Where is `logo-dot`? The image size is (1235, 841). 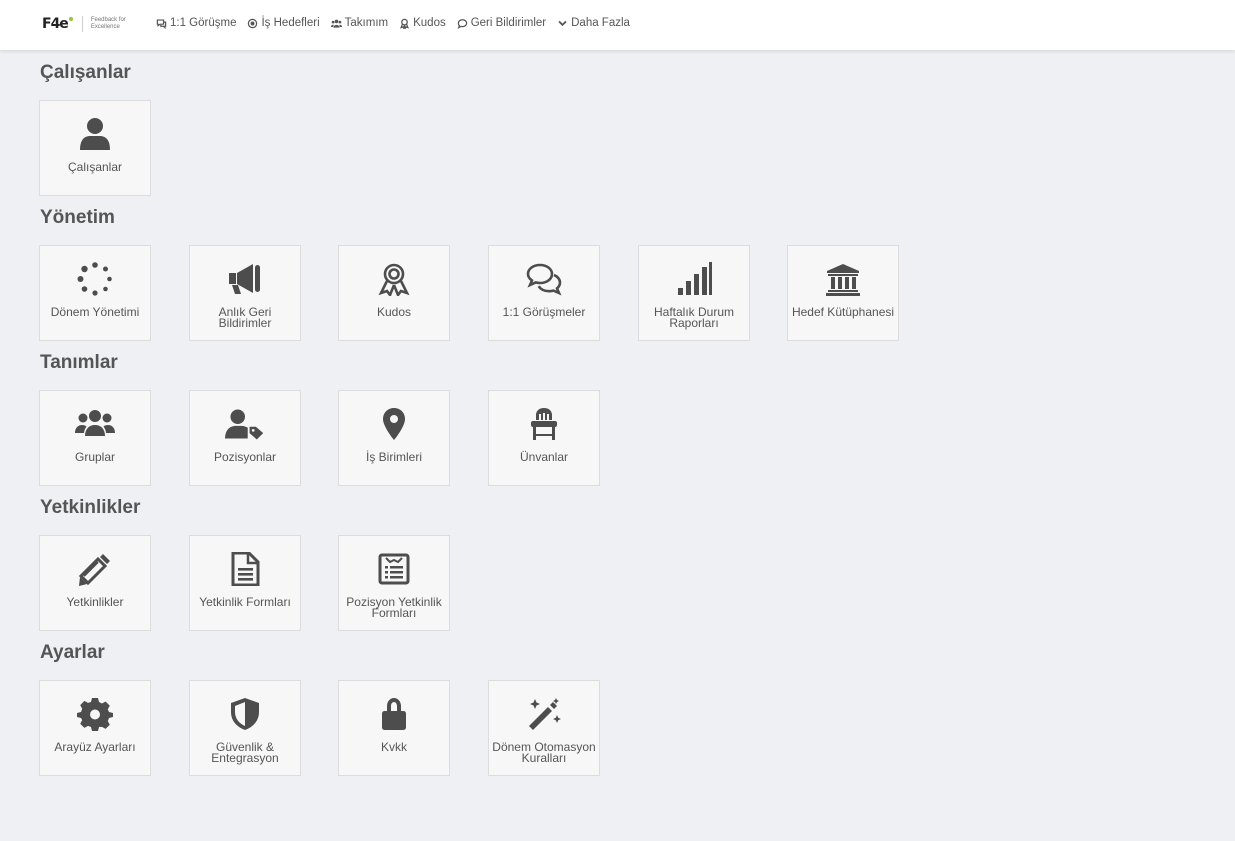
logo-dot is located at coordinates (70, 19).